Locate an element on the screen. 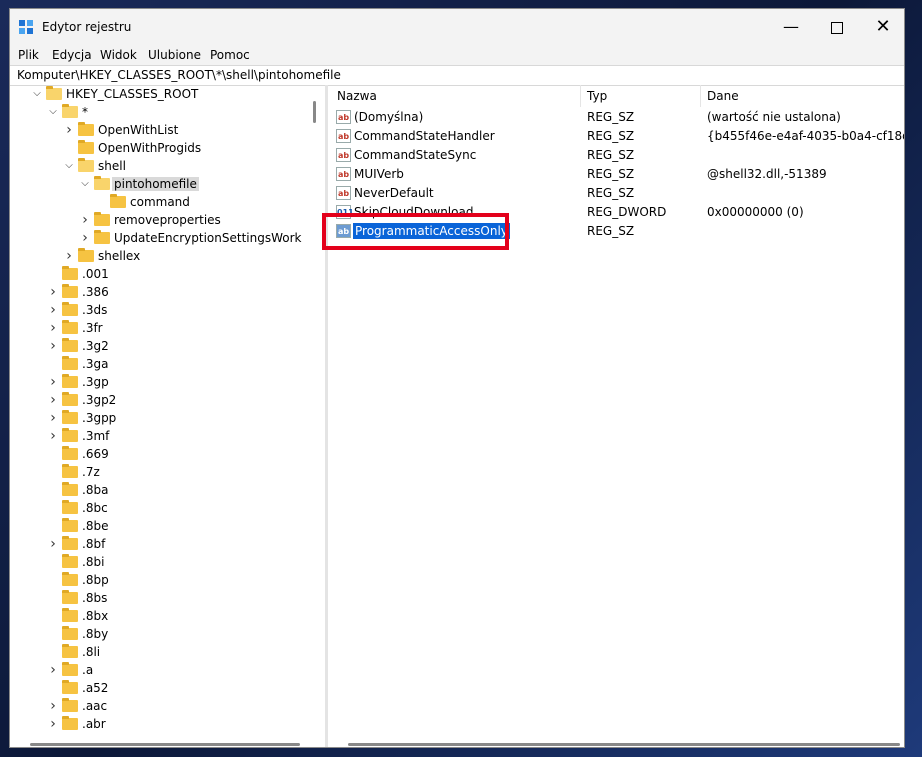 The image size is (922, 757). tree-item: ⌵ pintohomefile is located at coordinates (160, 184).